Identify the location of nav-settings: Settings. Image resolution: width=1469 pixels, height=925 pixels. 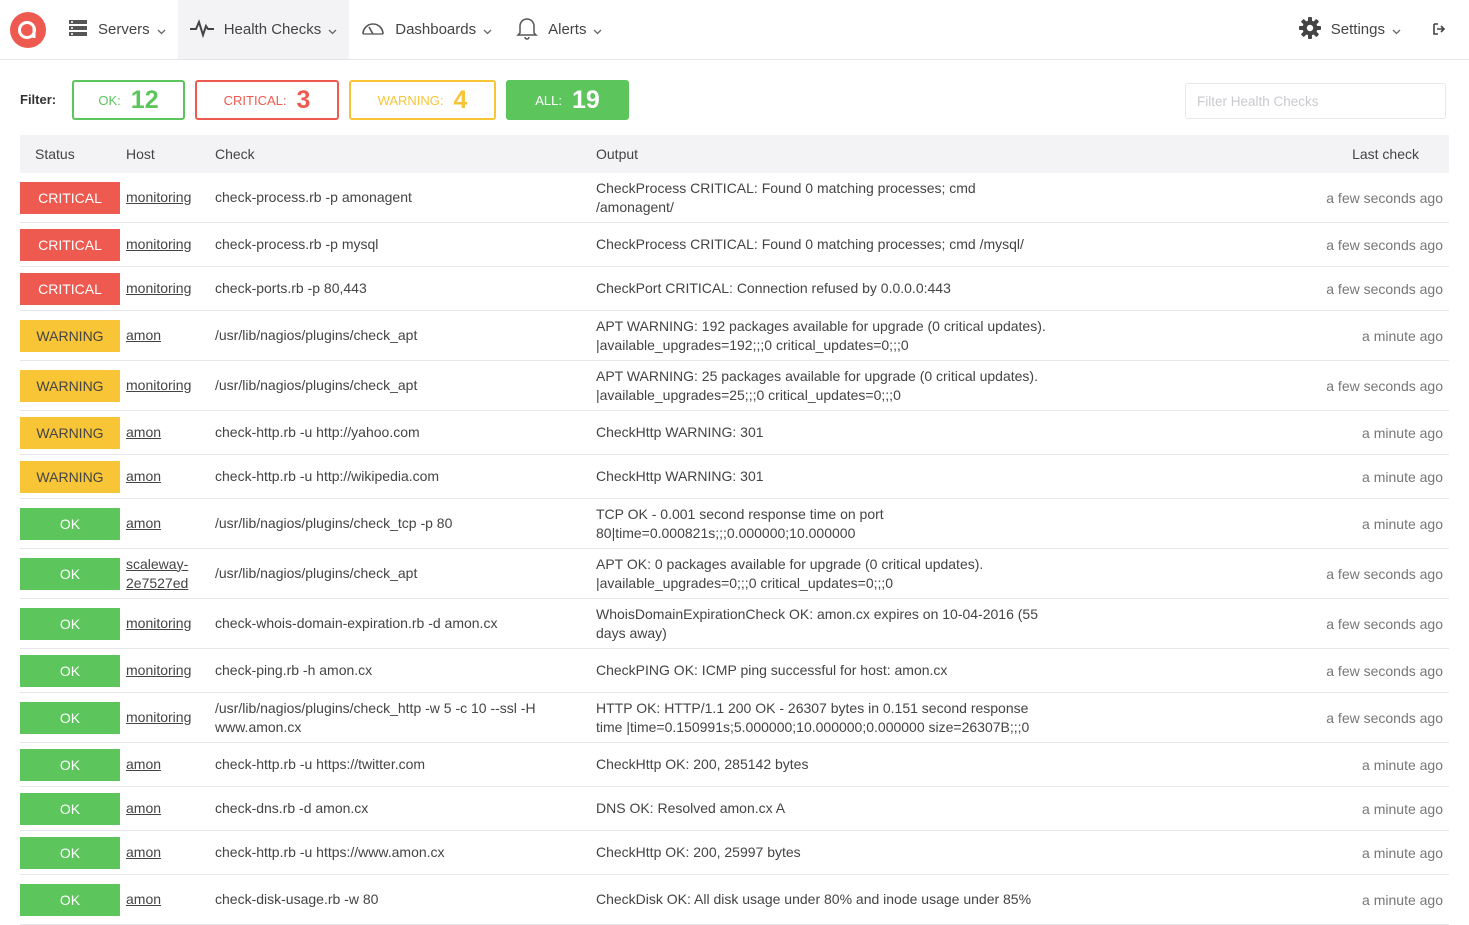
(1350, 29).